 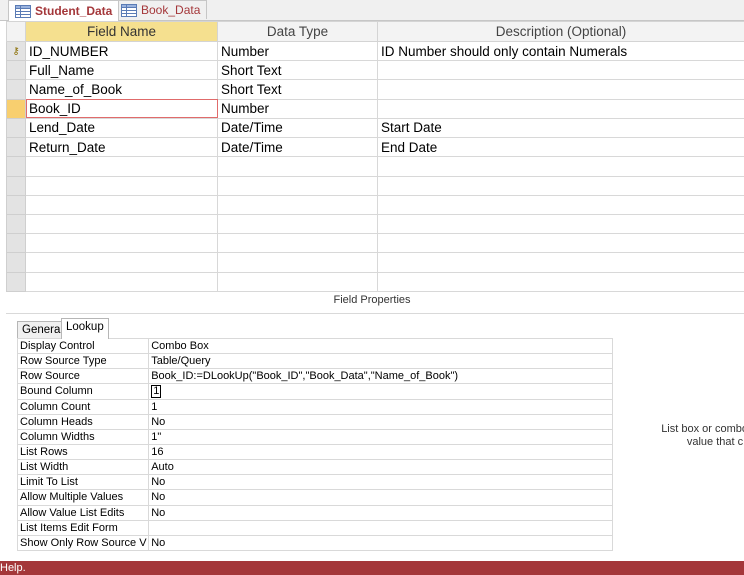 I want to click on property-value-field, so click(x=380, y=527).